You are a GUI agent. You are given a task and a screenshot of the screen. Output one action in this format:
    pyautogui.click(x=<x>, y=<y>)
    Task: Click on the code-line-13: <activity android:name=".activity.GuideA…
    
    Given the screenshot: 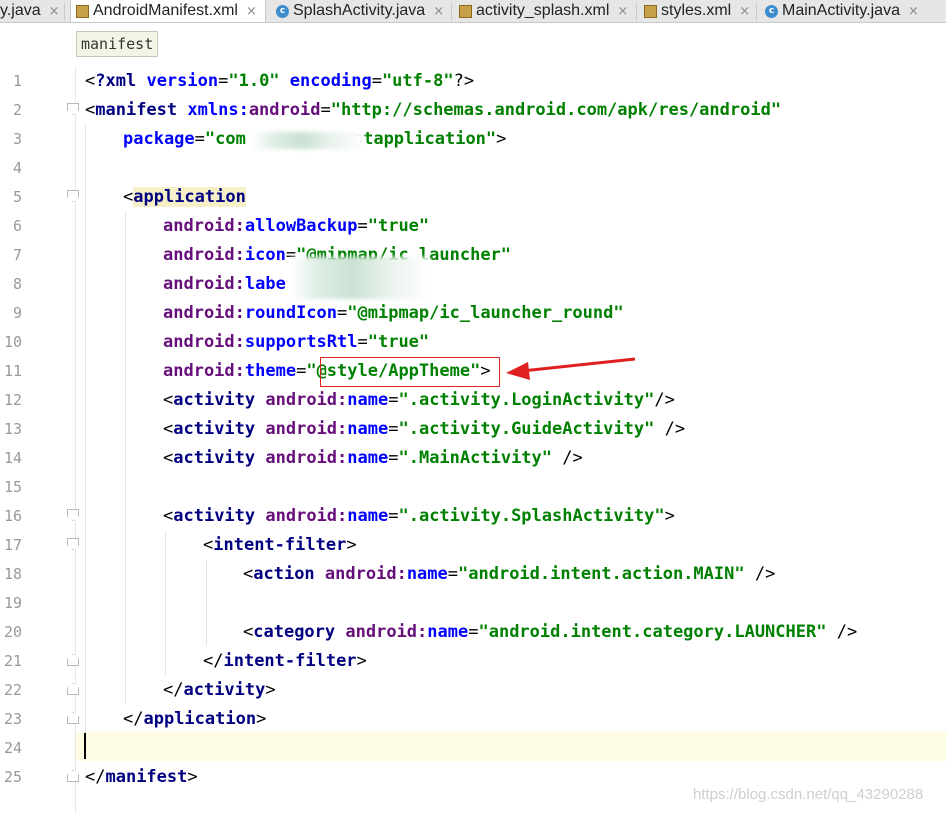 What is the action you would take?
    pyautogui.click(x=424, y=429)
    